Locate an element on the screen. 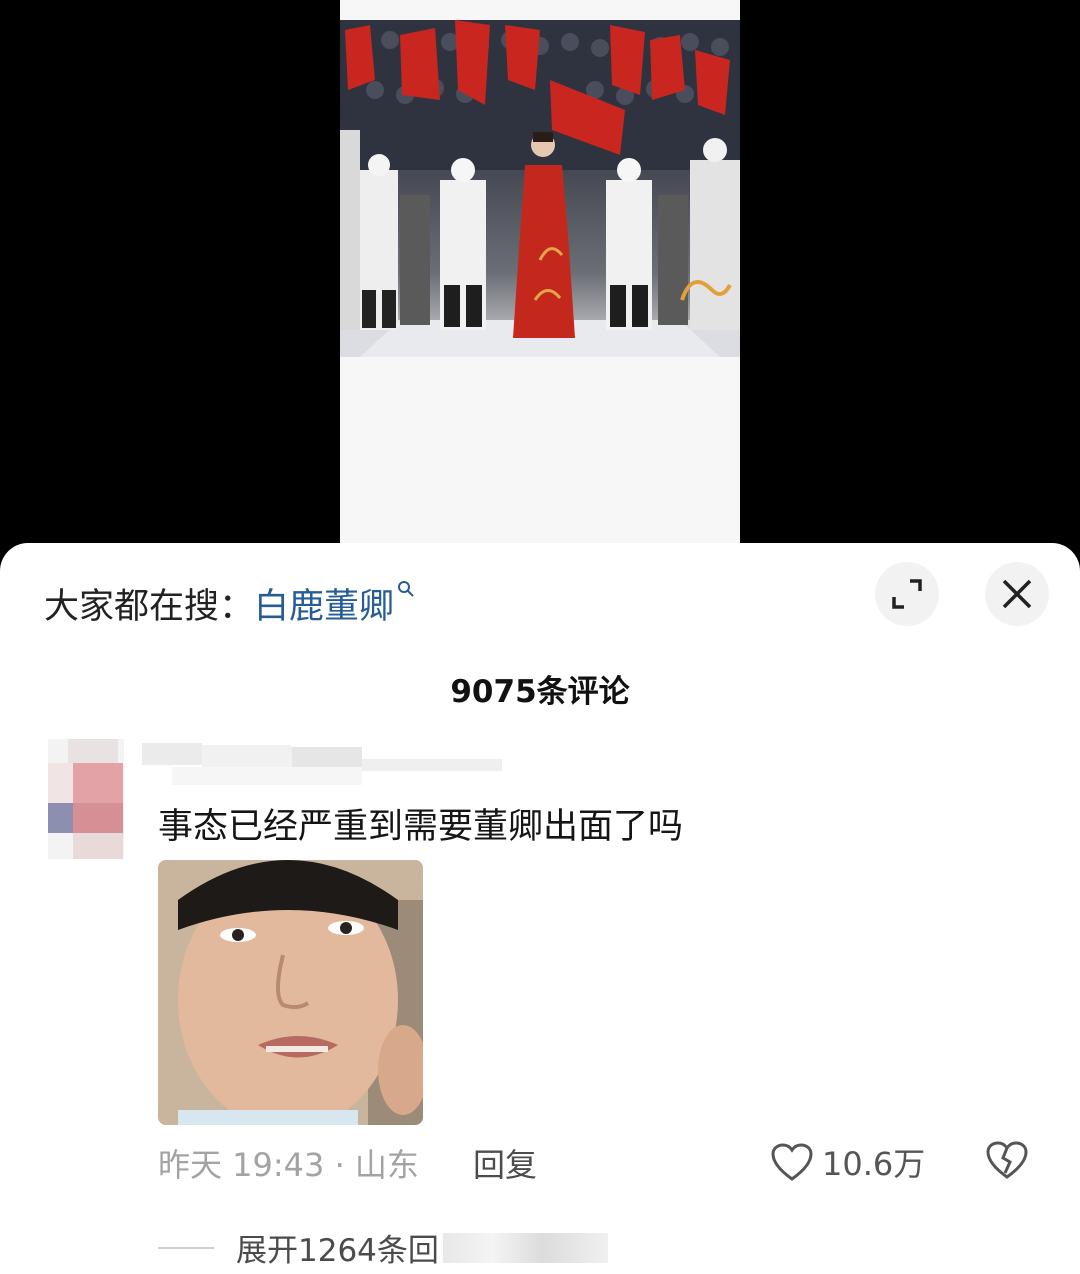  dislike-button is located at coordinates (1007, 1162).